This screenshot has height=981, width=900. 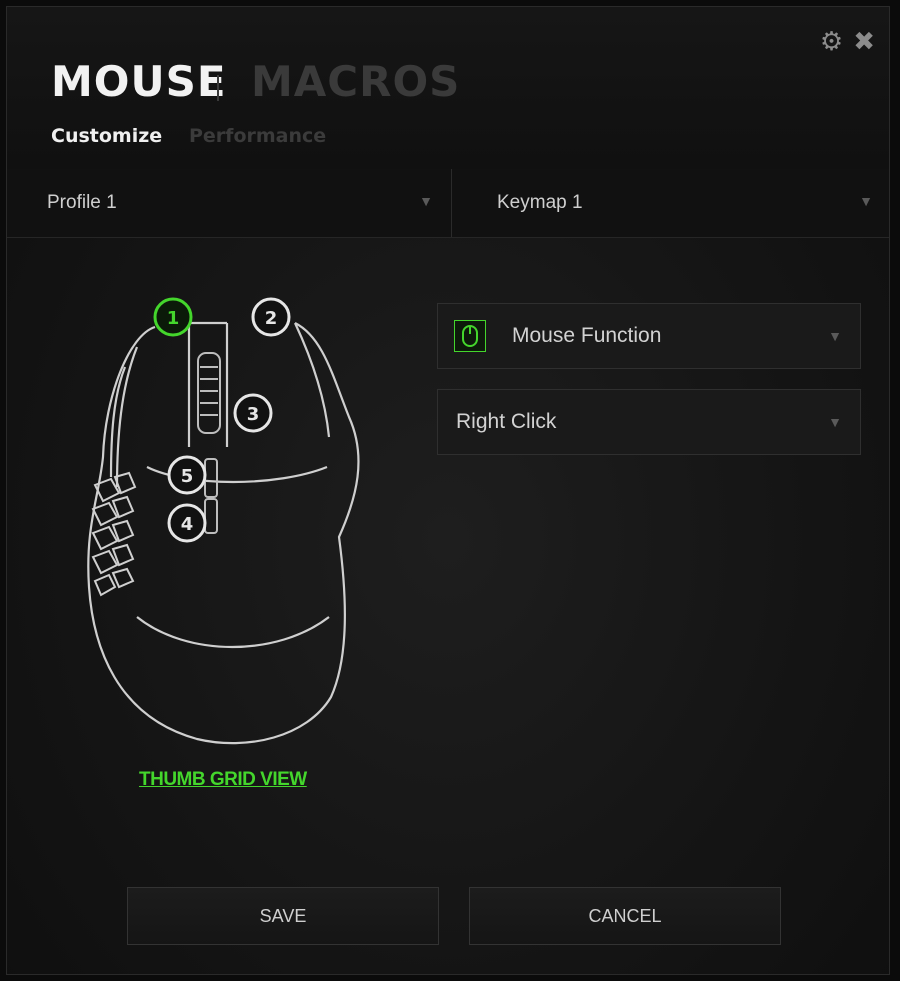 What do you see at coordinates (82, 202) in the screenshot?
I see `profile-dropdown-label: Profile 1` at bounding box center [82, 202].